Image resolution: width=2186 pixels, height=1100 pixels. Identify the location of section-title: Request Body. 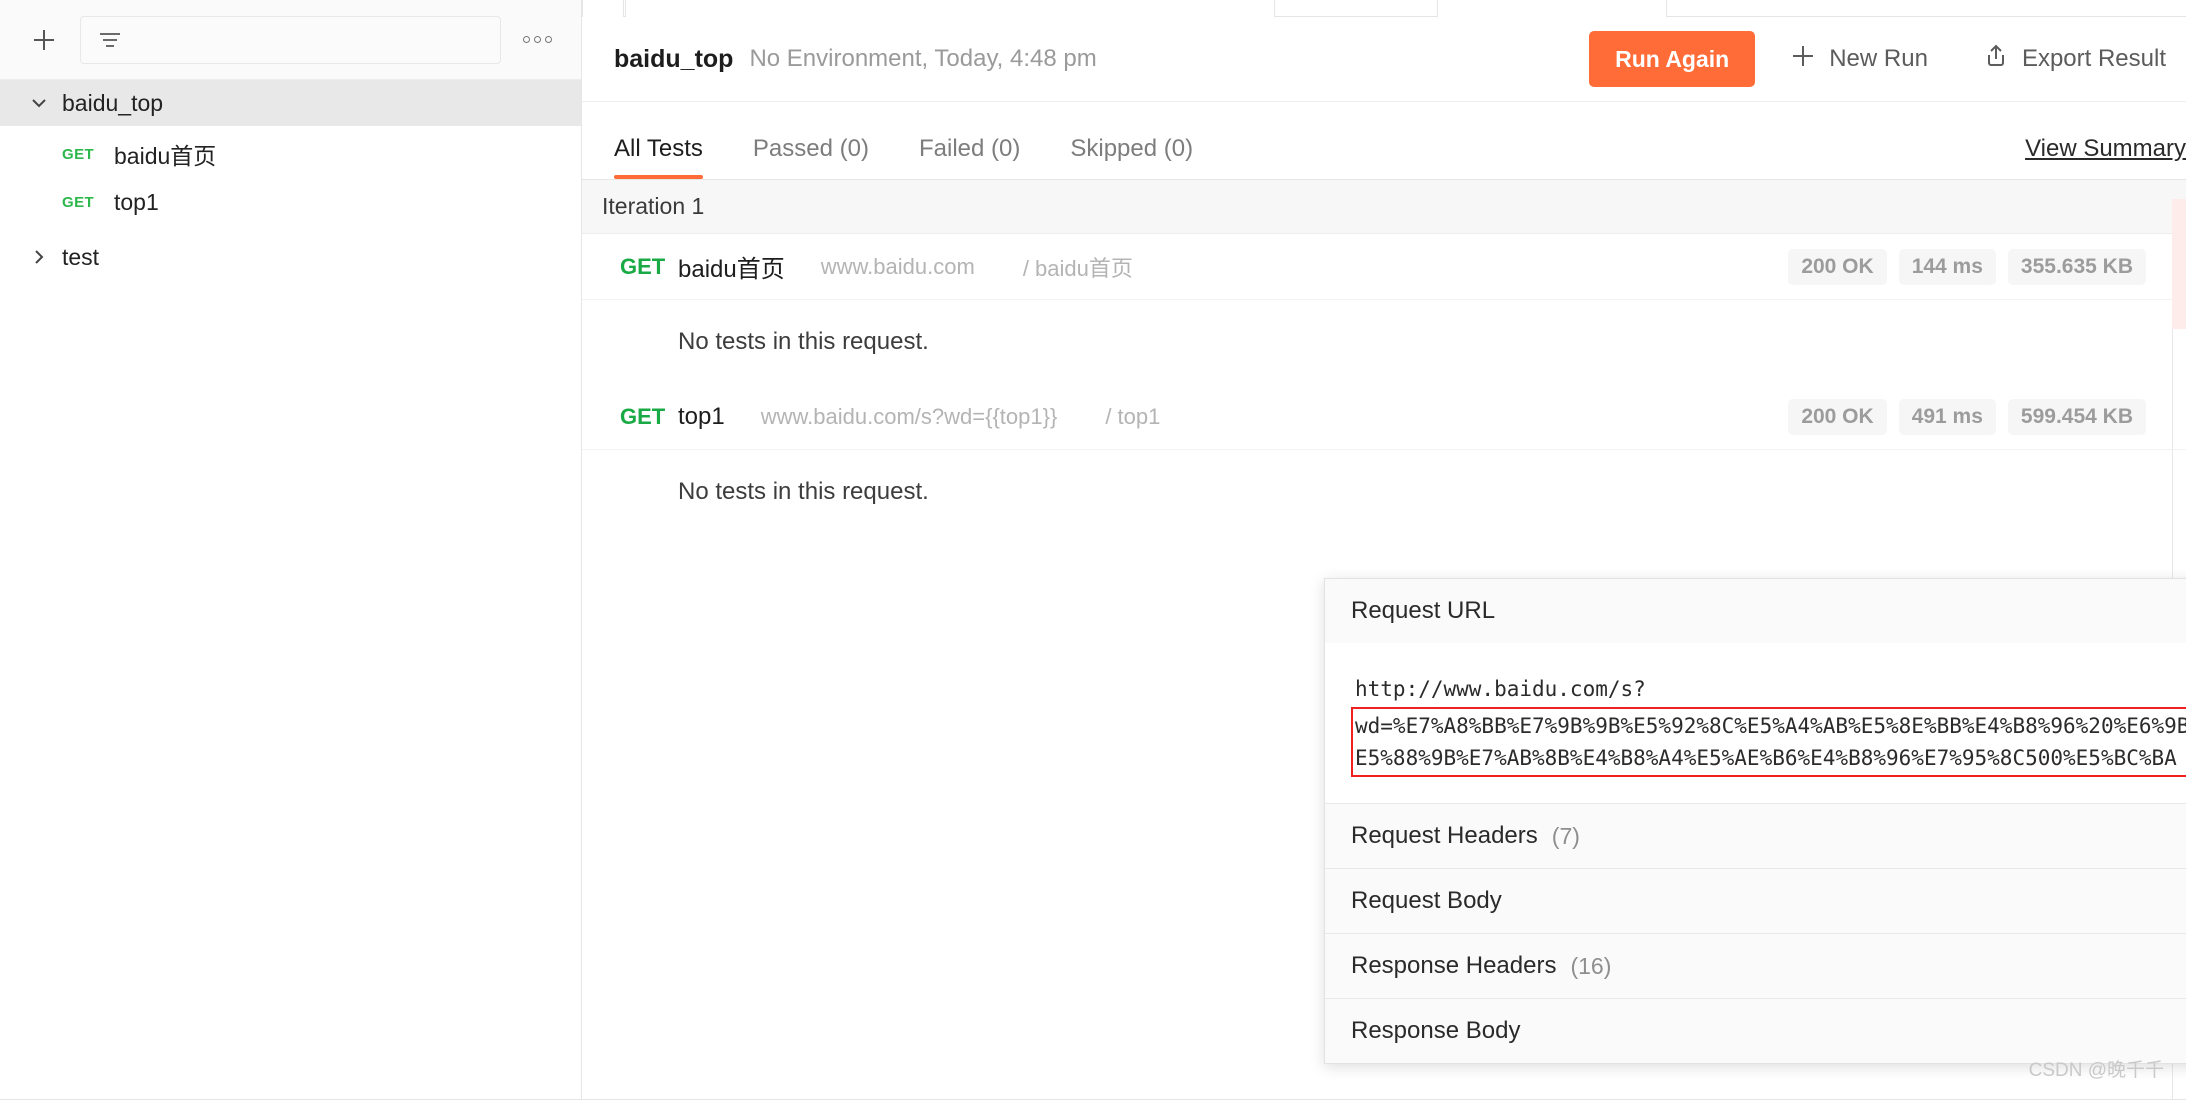
(1426, 900).